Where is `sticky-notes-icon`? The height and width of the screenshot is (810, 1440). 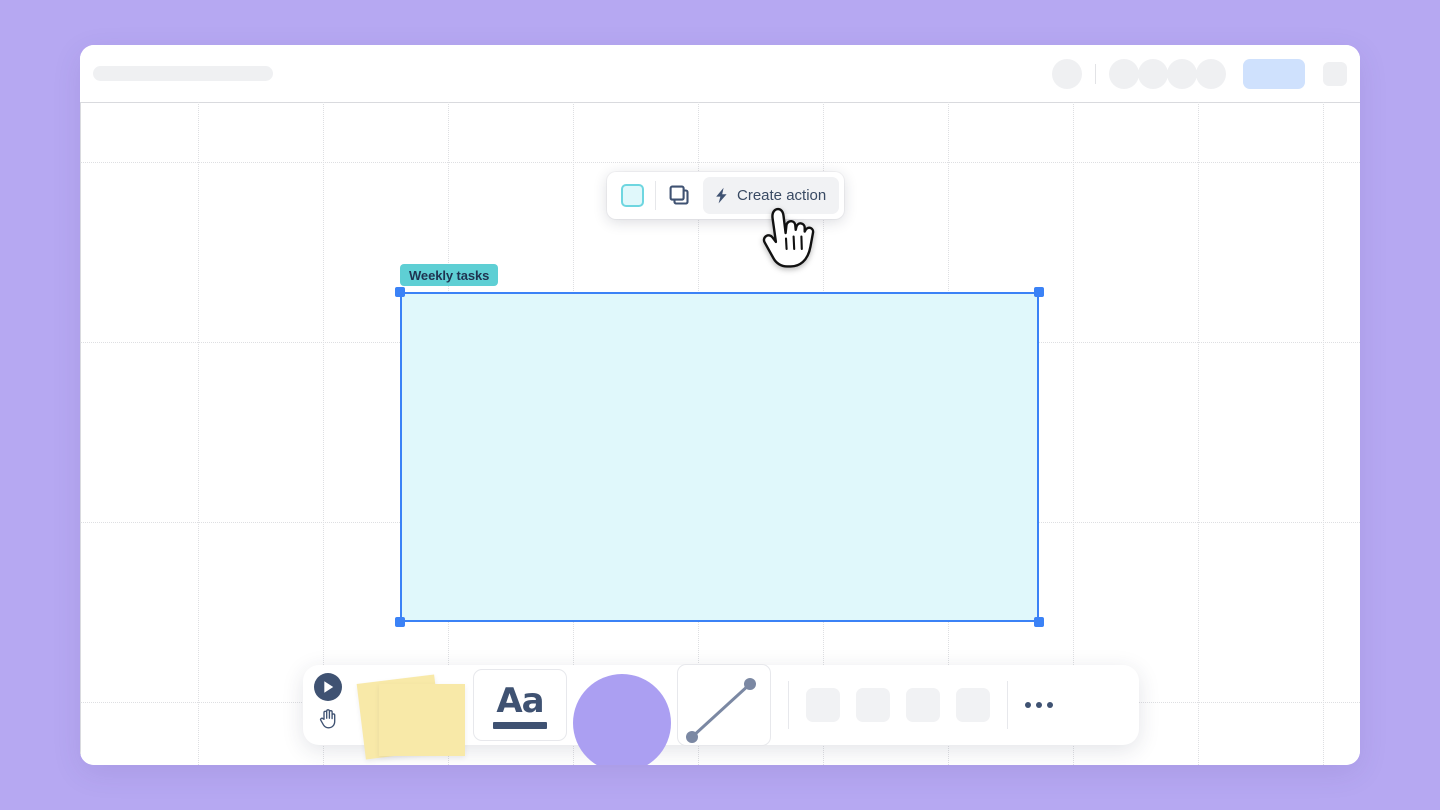
sticky-notes-icon is located at coordinates (422, 720).